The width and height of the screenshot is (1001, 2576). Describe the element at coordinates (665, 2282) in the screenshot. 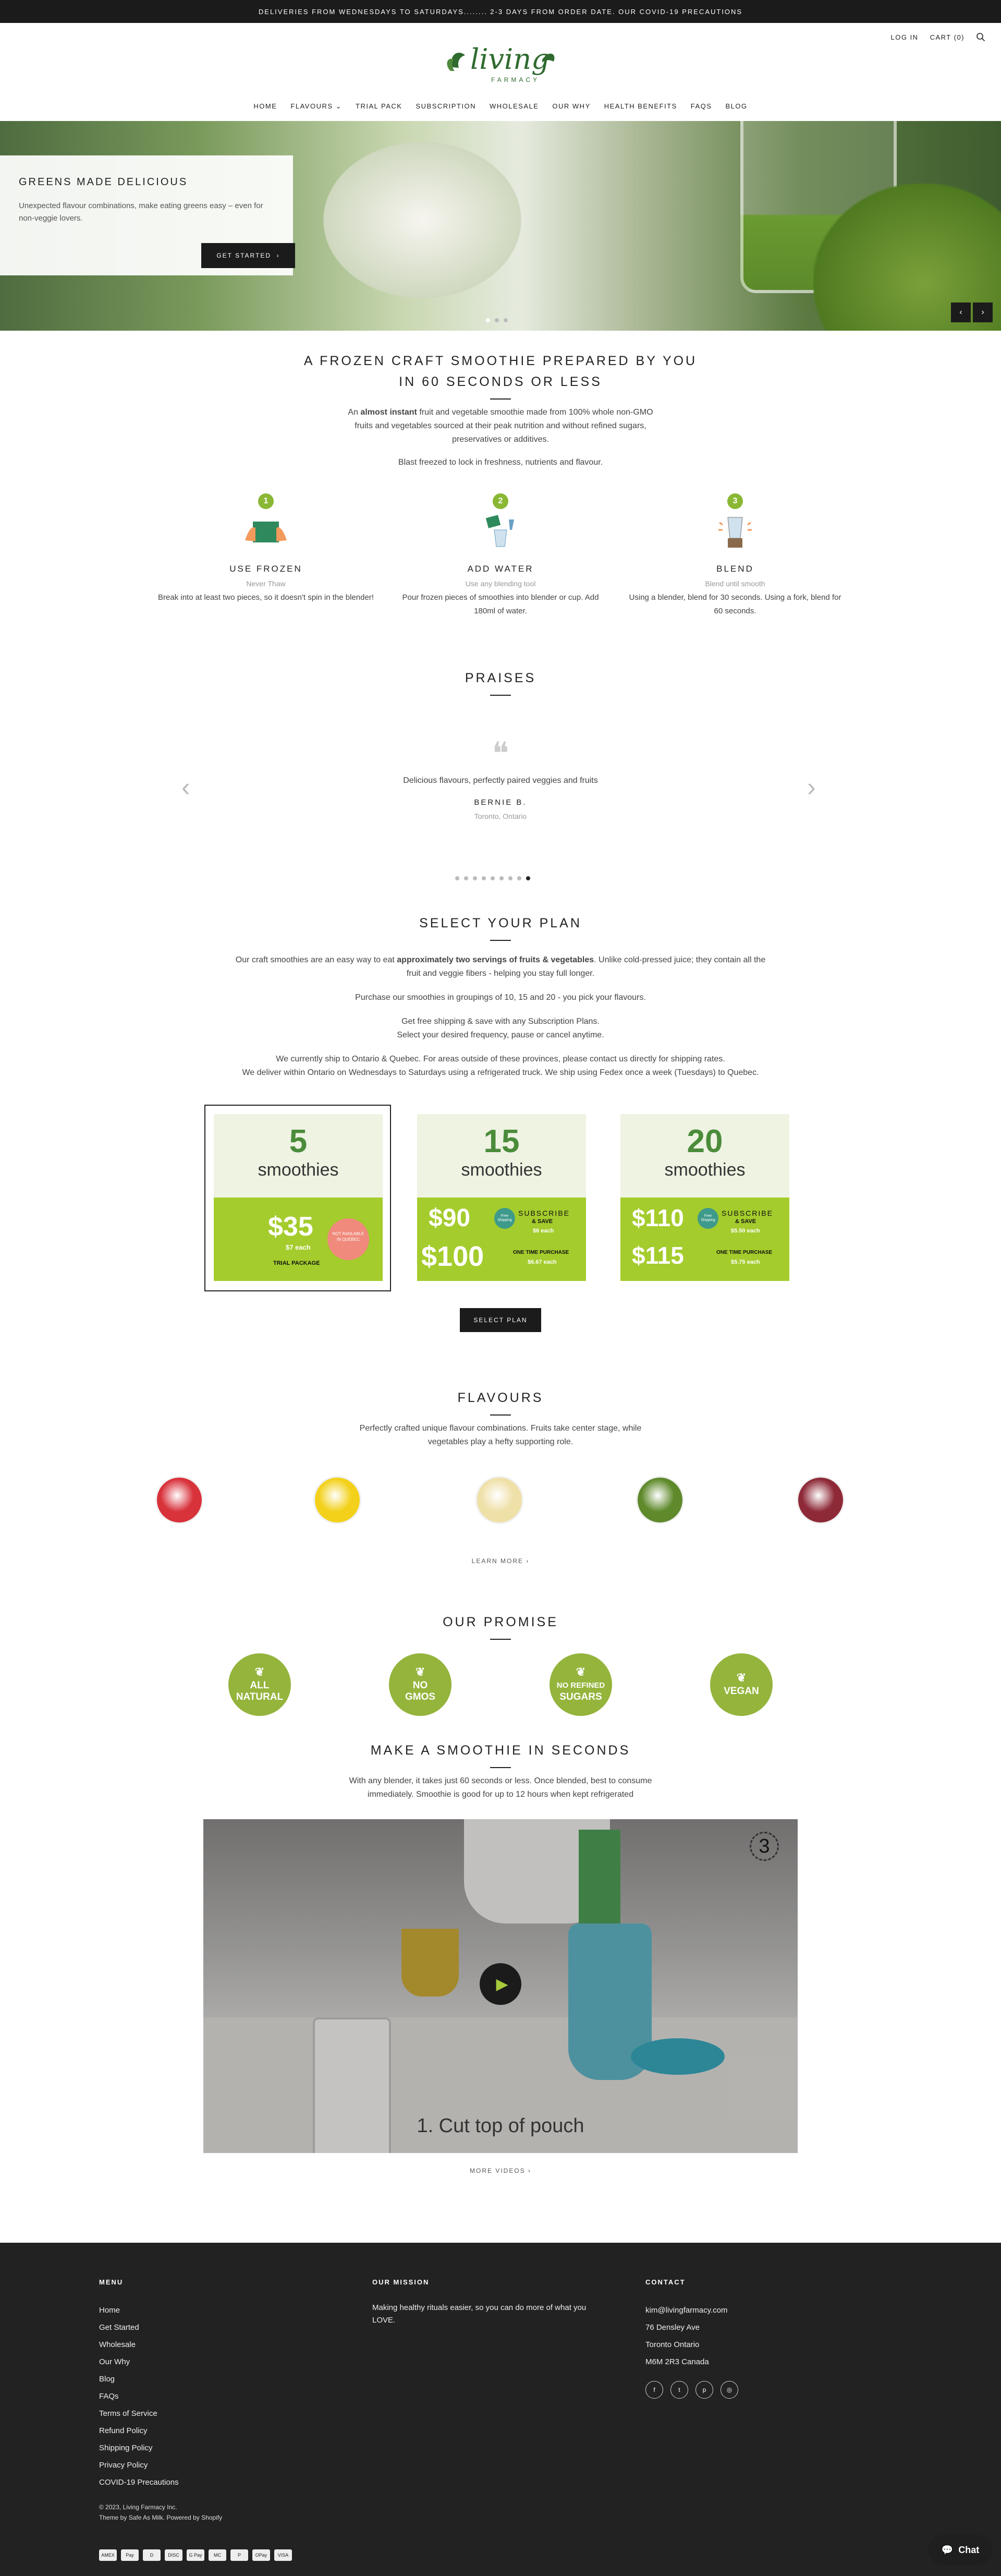

I see `footer-contact-title: CONTACT` at that location.